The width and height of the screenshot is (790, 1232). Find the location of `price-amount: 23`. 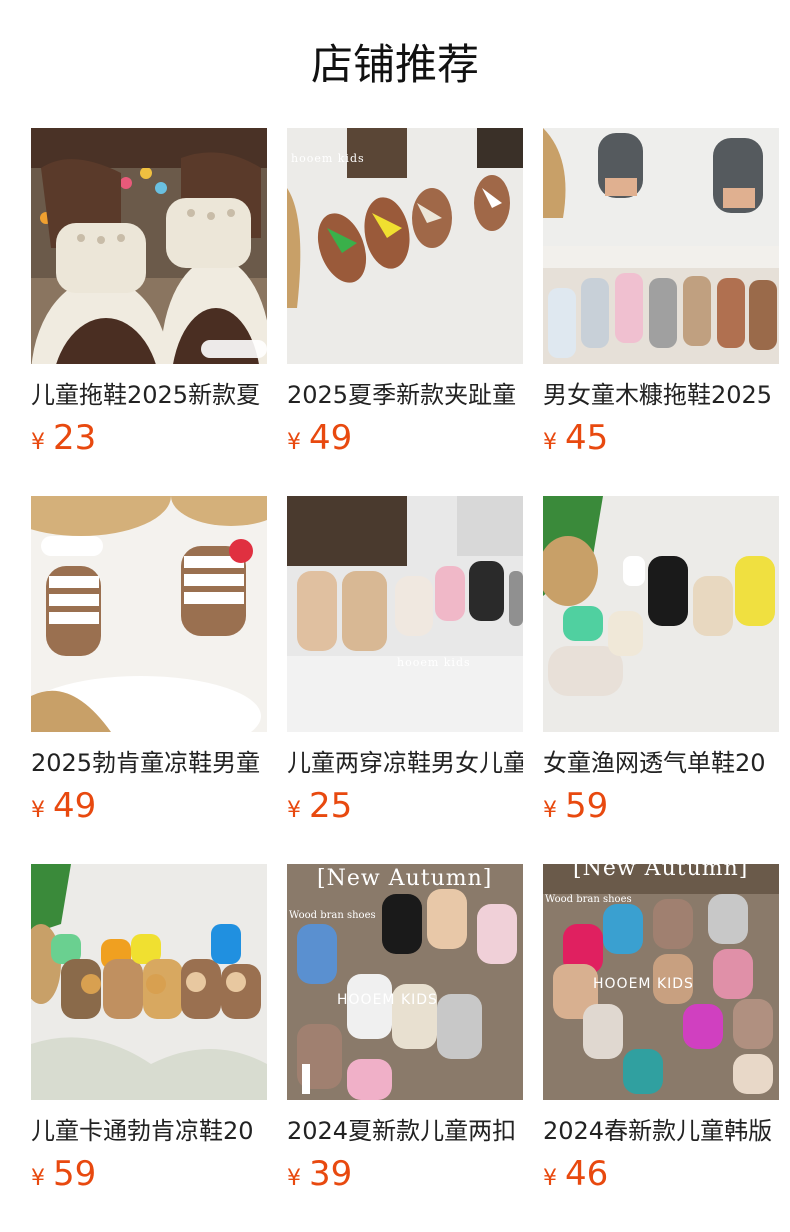

price-amount: 23 is located at coordinates (75, 438).